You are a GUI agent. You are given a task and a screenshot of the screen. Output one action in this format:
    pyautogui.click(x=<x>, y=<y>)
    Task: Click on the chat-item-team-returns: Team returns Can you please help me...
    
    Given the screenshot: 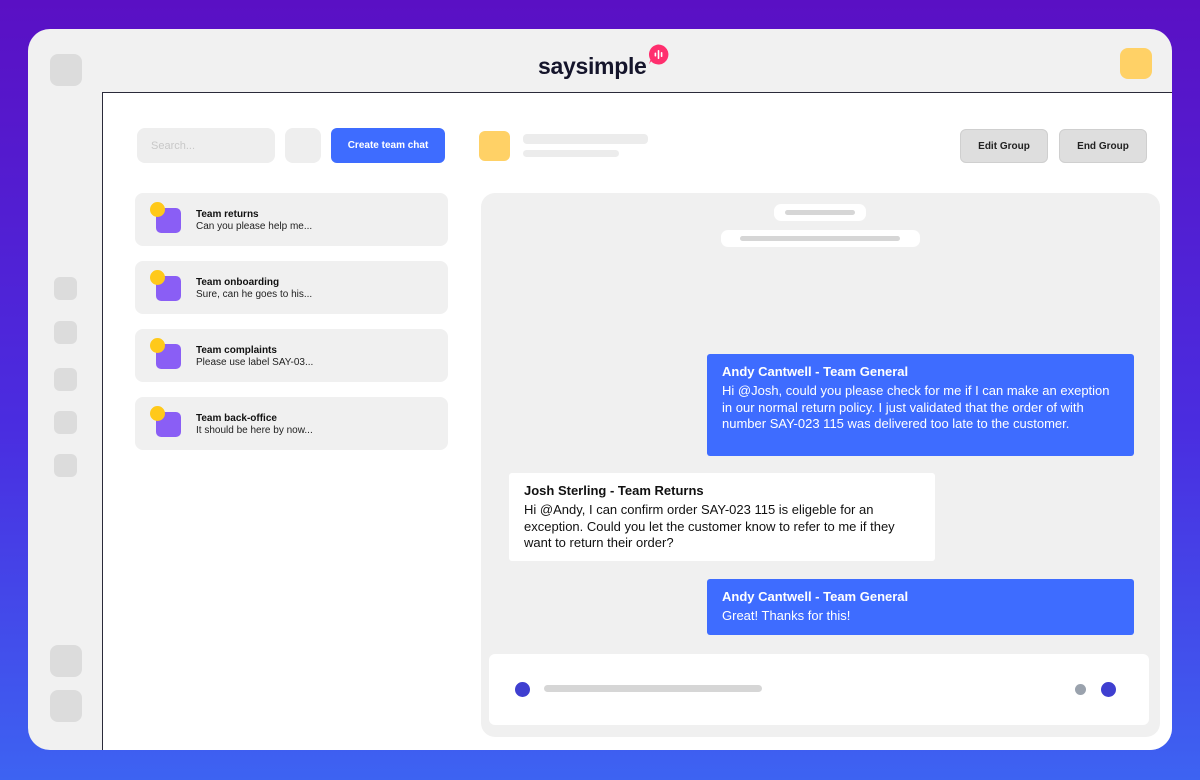 What is the action you would take?
    pyautogui.click(x=291, y=219)
    